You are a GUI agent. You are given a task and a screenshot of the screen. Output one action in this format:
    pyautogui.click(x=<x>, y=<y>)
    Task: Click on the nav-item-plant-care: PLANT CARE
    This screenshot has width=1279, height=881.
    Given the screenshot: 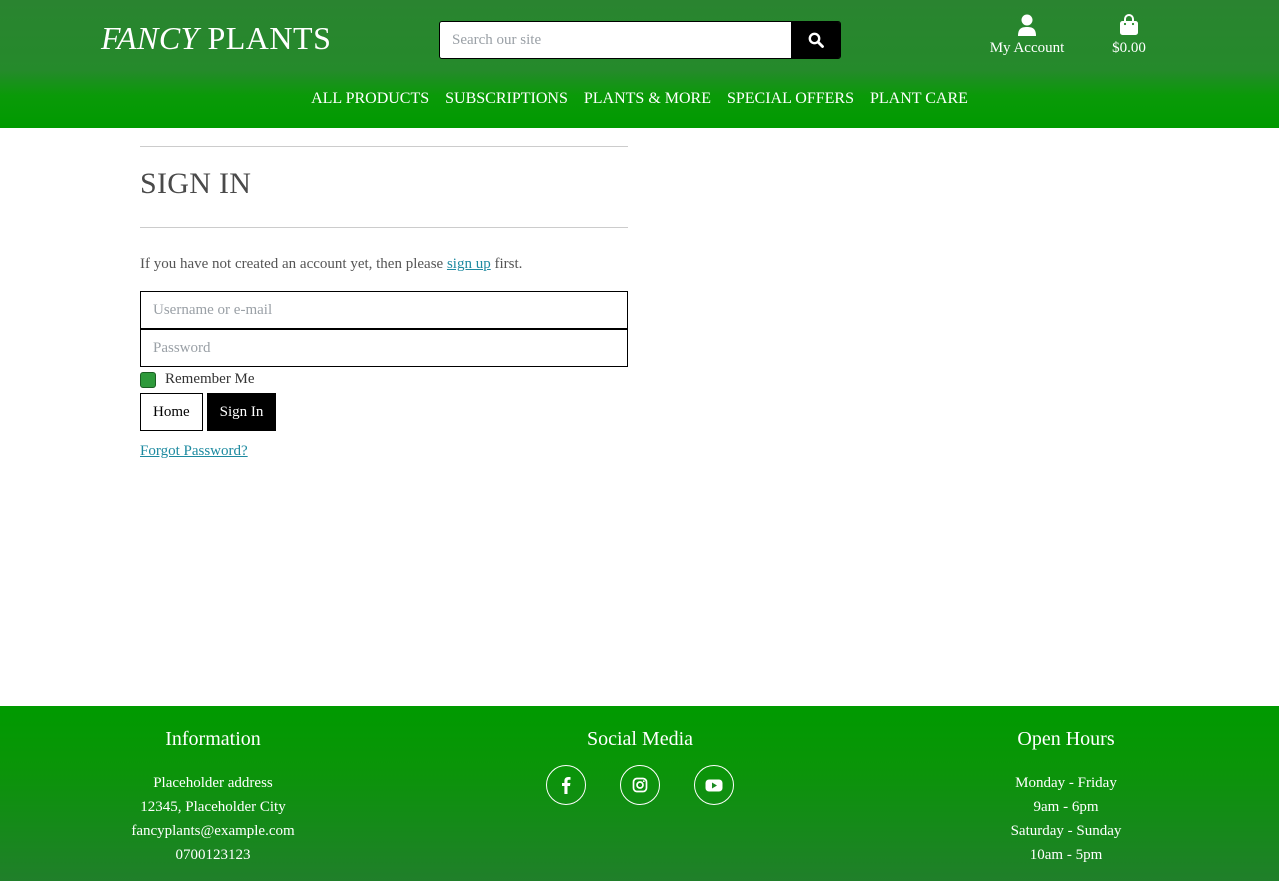 What is the action you would take?
    pyautogui.click(x=919, y=99)
    